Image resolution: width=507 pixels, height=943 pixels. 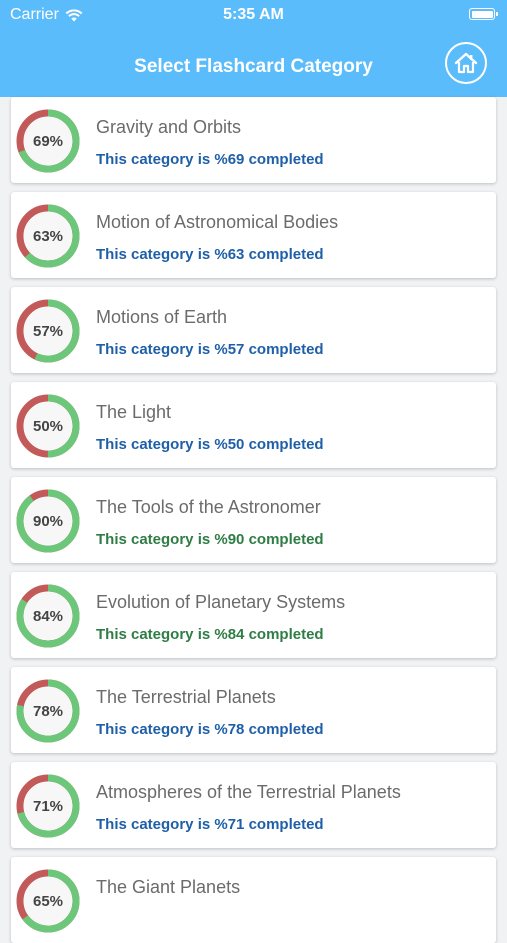 I want to click on progress-percent-label: 57%, so click(x=48, y=331).